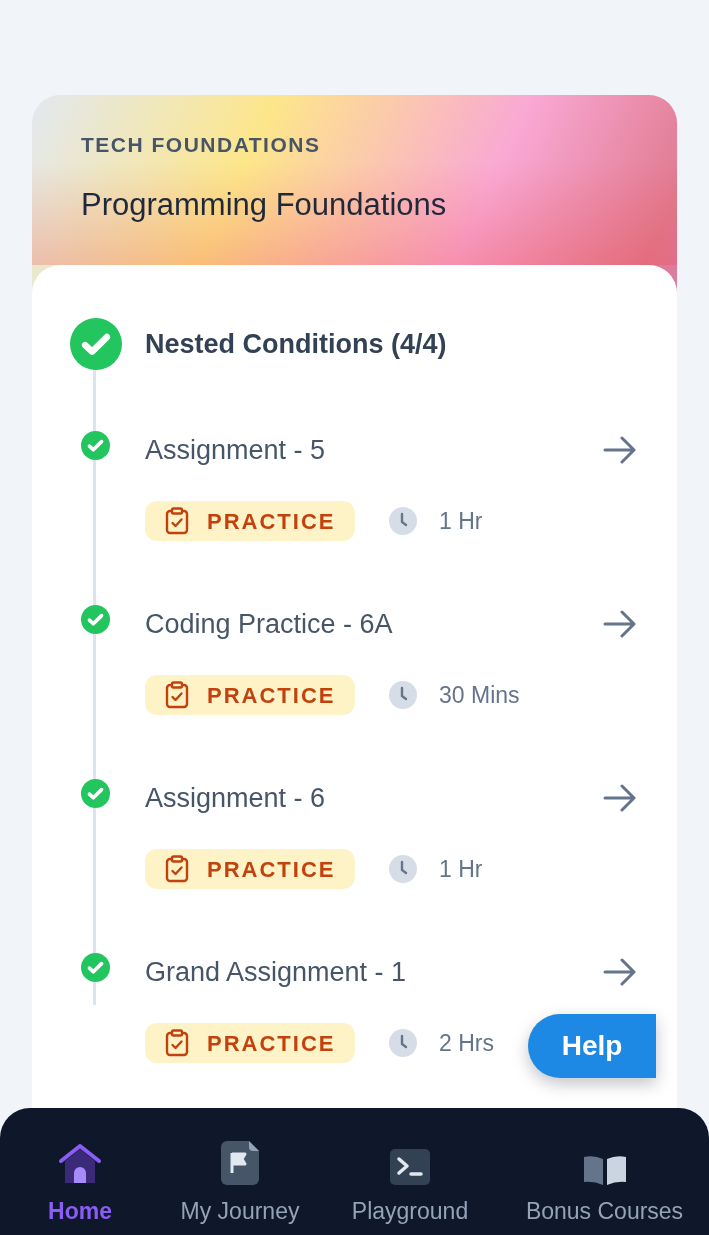 The height and width of the screenshot is (1235, 709). Describe the element at coordinates (264, 205) in the screenshot. I see `course-title: Programming Foundations` at that location.